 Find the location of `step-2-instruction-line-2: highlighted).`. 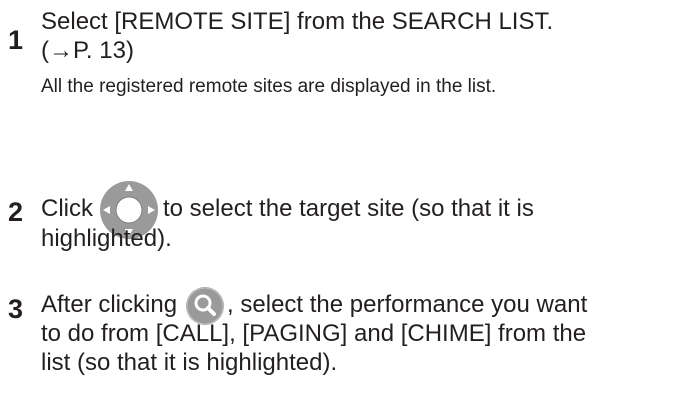

step-2-instruction-line-2: highlighted). is located at coordinates (106, 238).